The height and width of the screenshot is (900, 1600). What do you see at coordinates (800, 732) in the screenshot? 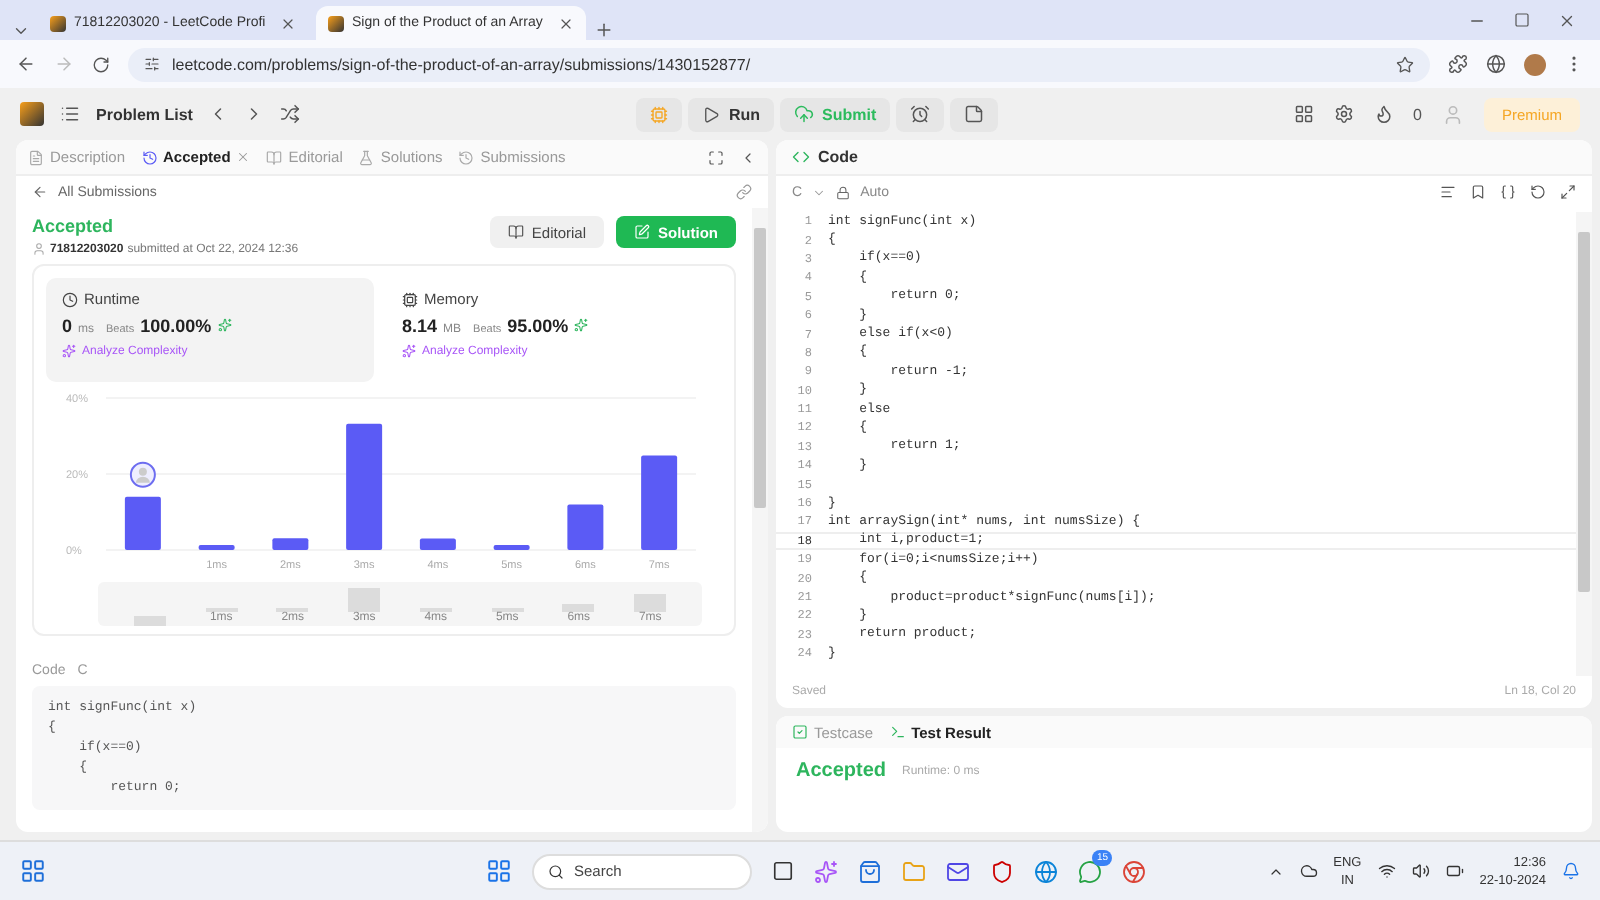
I see `checkbox-icon` at bounding box center [800, 732].